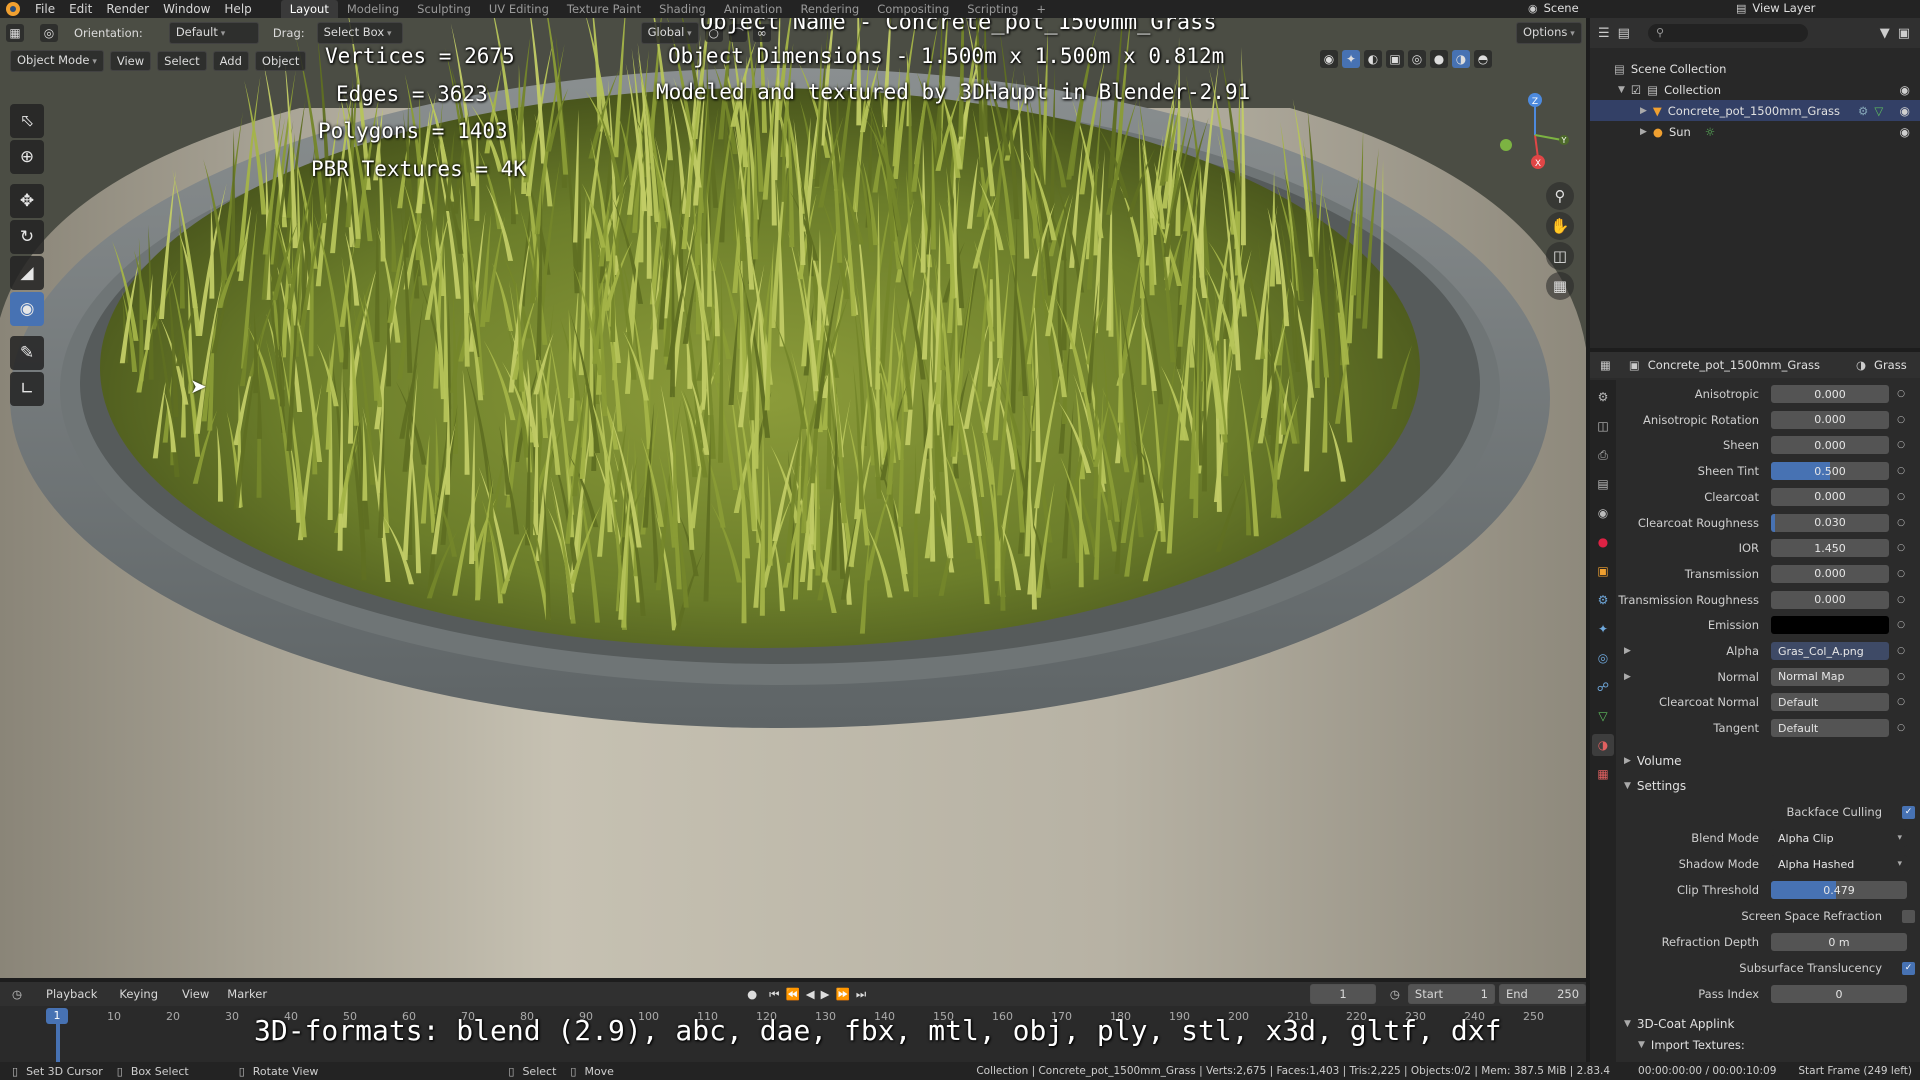 This screenshot has height=1080, width=1920. I want to click on workspace-tab-uv-editing: UV Editing, so click(519, 9).